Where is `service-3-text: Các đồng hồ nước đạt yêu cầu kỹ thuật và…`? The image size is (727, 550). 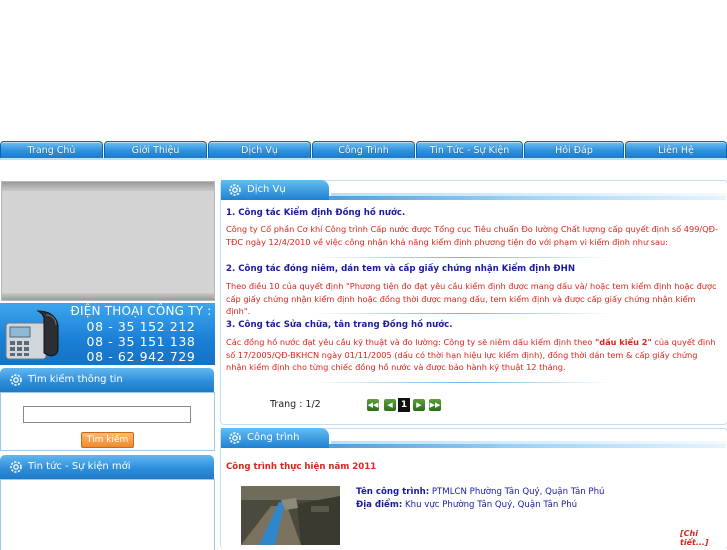
service-3-text: Các đồng hồ nước đạt yêu cầu kỹ thuật và… is located at coordinates (471, 354).